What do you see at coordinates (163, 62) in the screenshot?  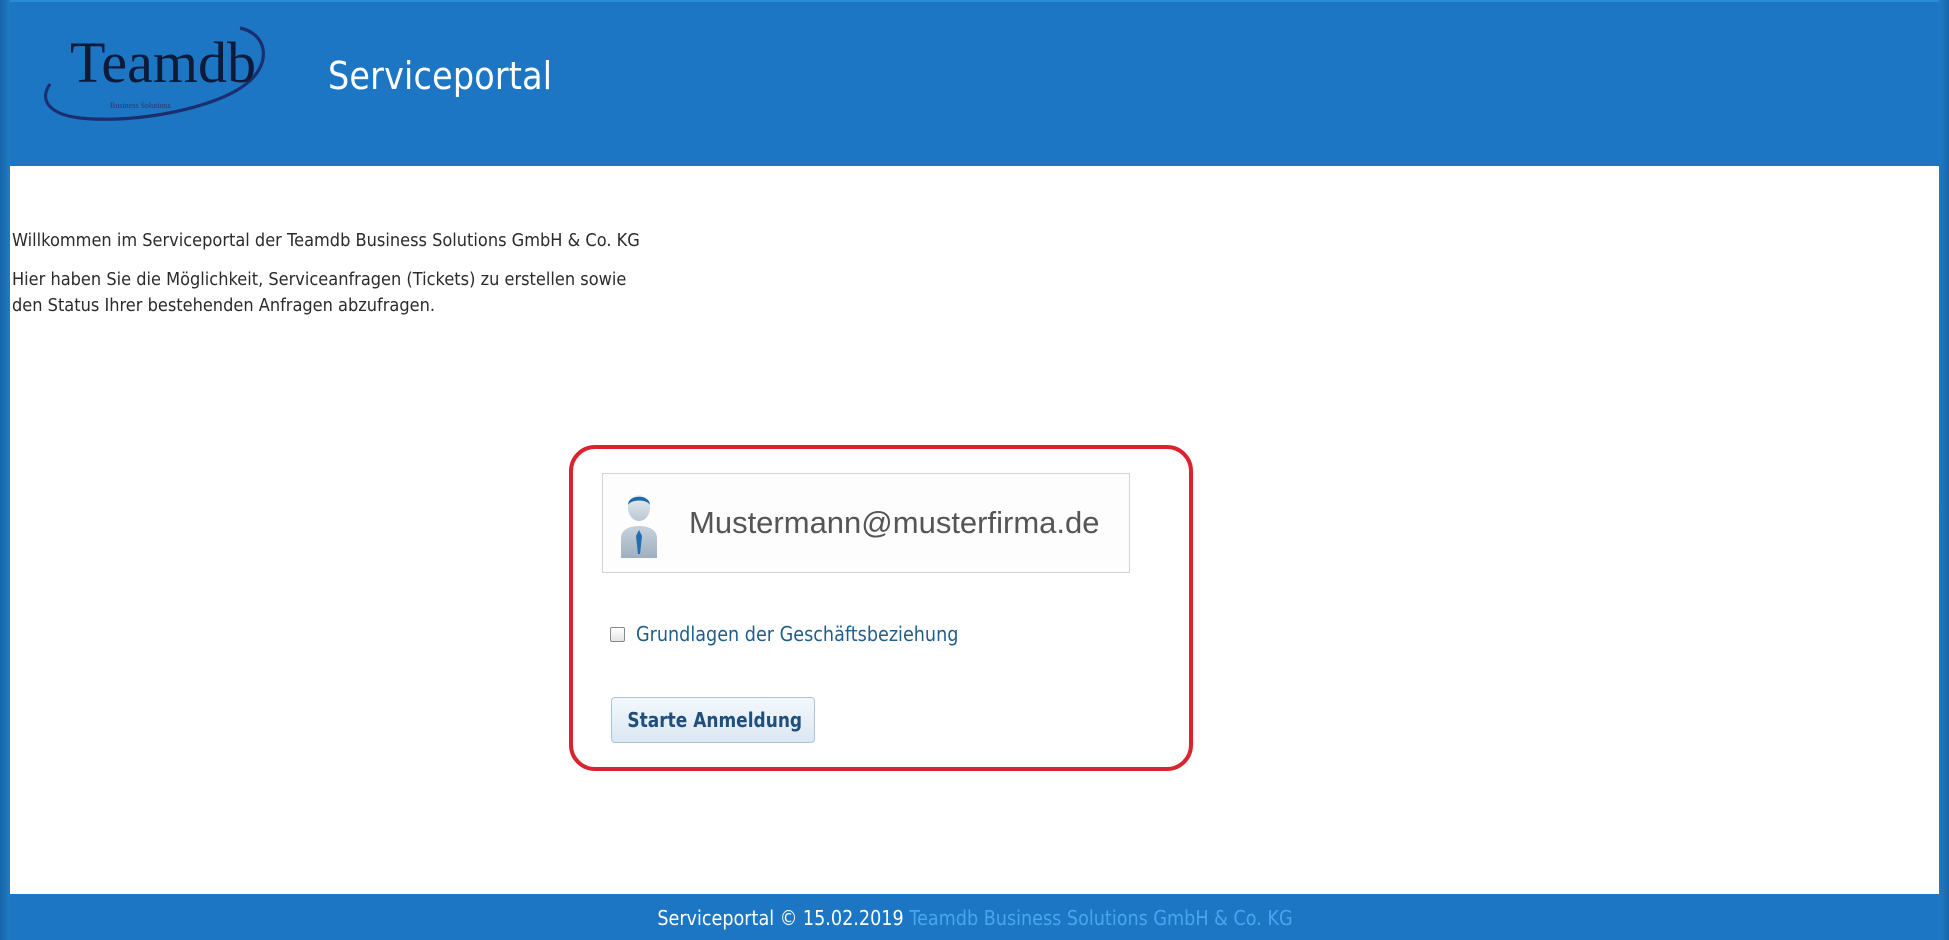 I see `logo-text: Teamdb` at bounding box center [163, 62].